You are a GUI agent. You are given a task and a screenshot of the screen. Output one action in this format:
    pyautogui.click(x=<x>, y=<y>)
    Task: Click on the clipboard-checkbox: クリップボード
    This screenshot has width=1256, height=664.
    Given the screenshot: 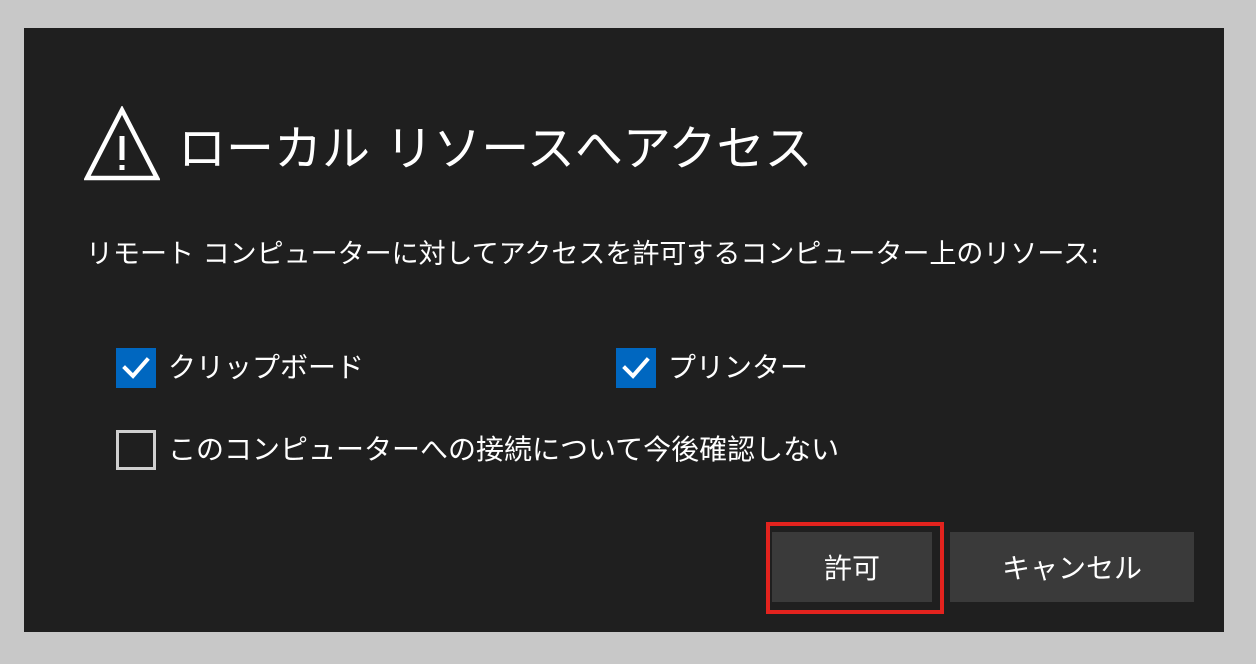 What is the action you would take?
    pyautogui.click(x=240, y=368)
    